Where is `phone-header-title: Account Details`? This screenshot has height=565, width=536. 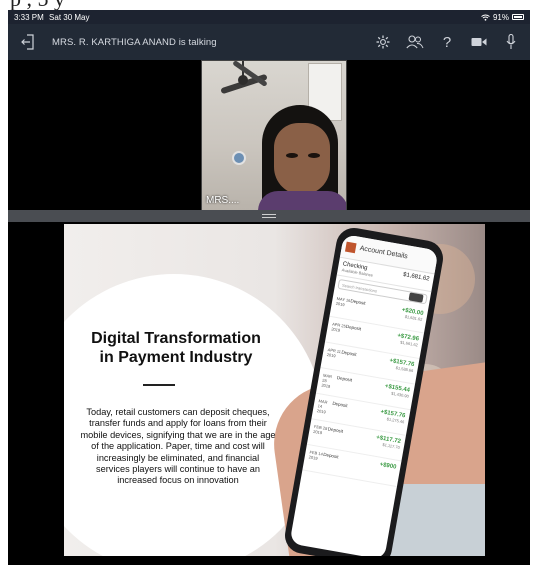 phone-header-title: Account Details is located at coordinates (384, 253).